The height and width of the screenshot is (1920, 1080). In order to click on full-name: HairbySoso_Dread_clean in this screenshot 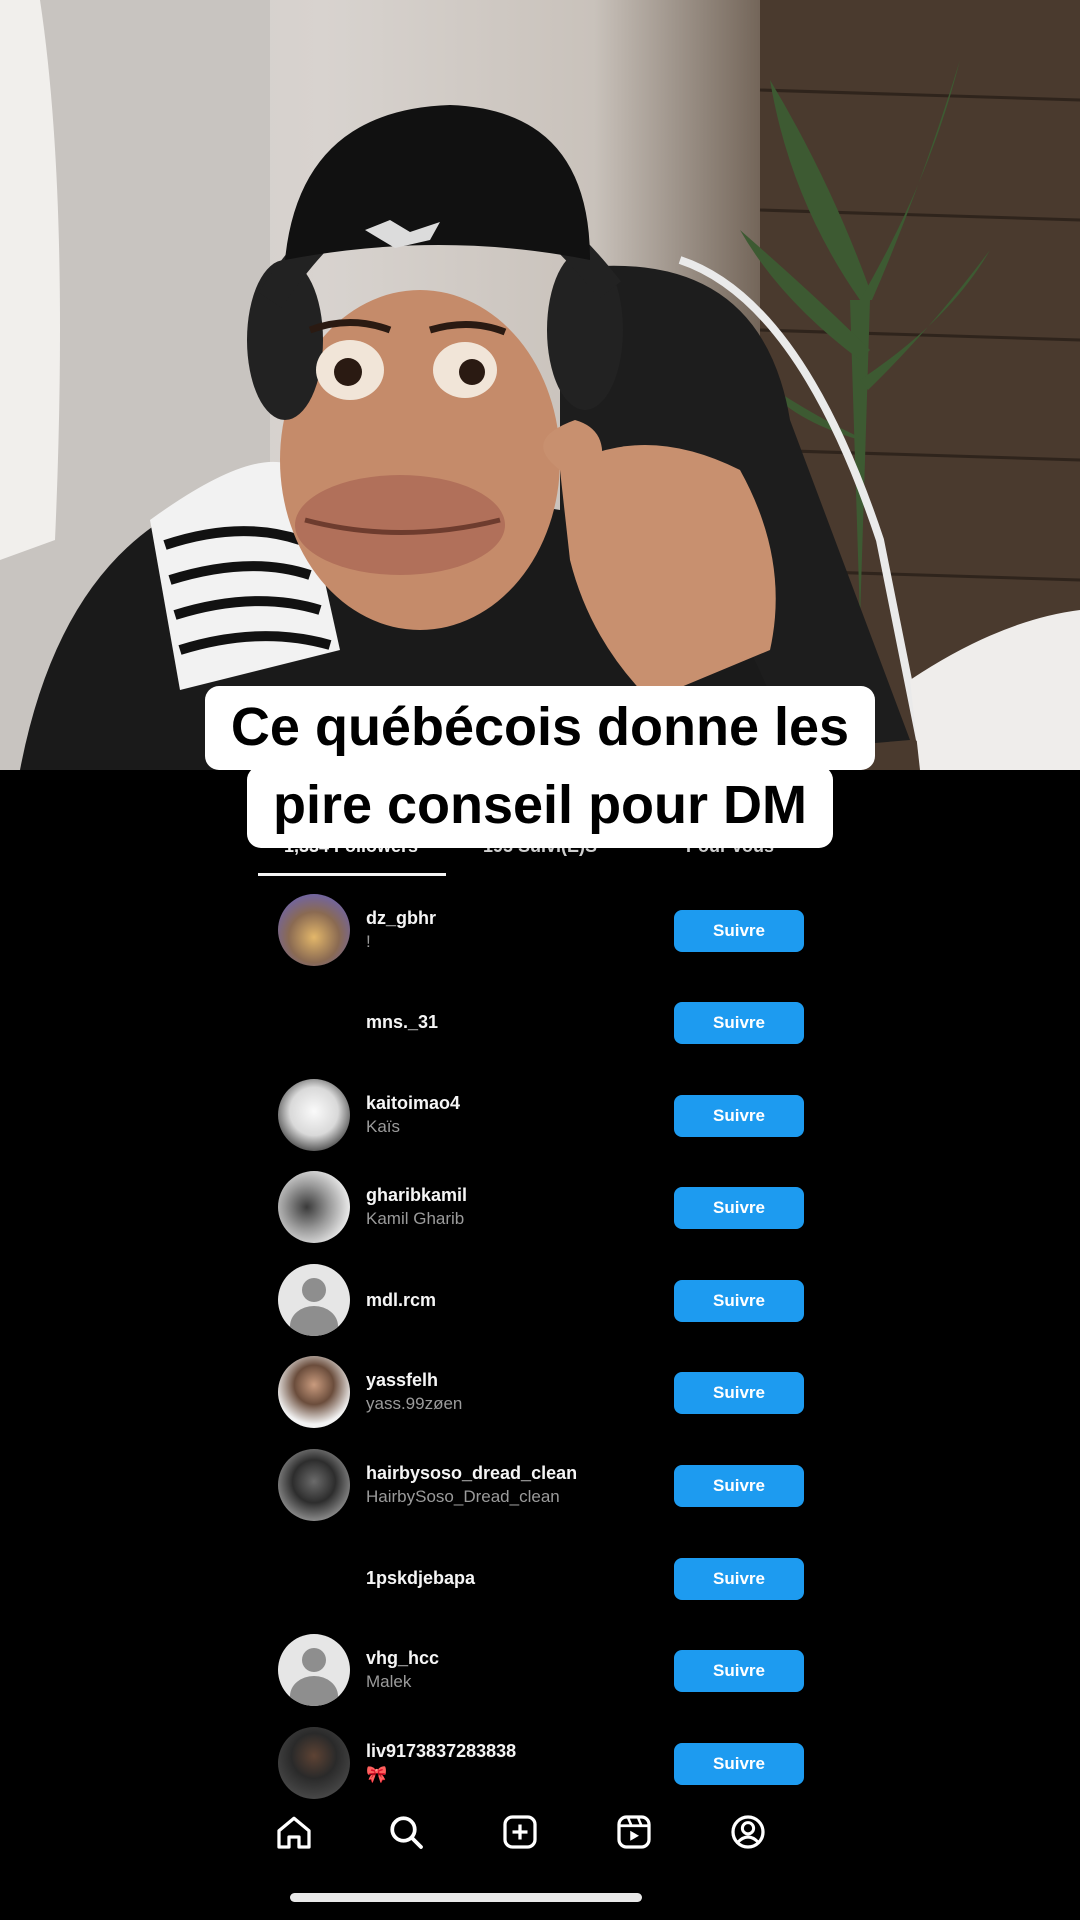, I will do `click(463, 1496)`.